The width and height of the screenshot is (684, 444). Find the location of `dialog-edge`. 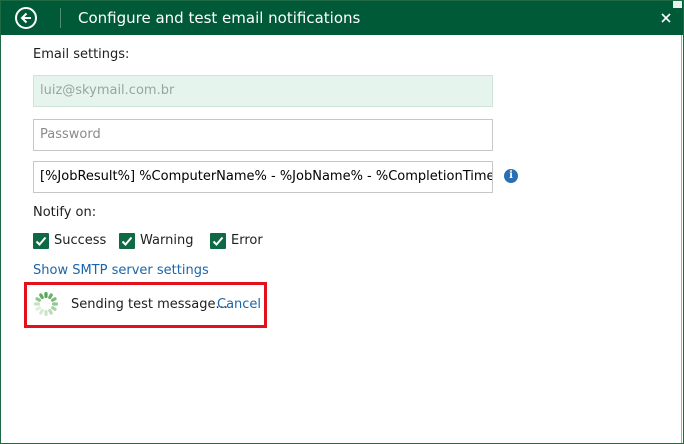

dialog-edge is located at coordinates (681, 239).